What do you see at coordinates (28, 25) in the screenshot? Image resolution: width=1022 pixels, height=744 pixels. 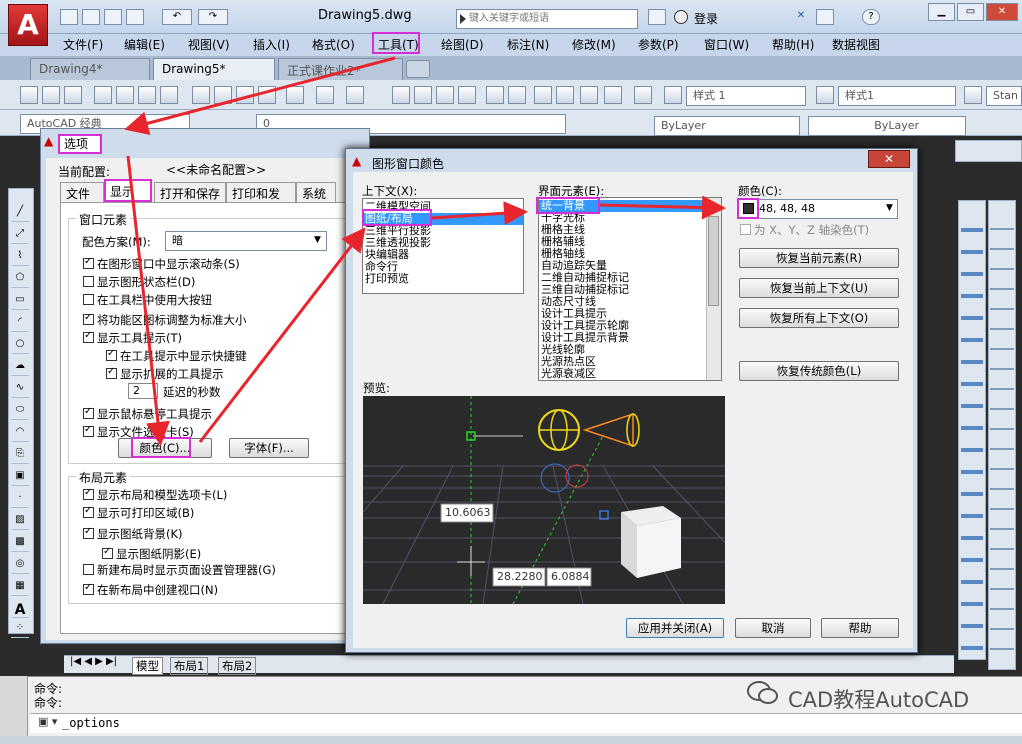 I see `app-logo: A` at bounding box center [28, 25].